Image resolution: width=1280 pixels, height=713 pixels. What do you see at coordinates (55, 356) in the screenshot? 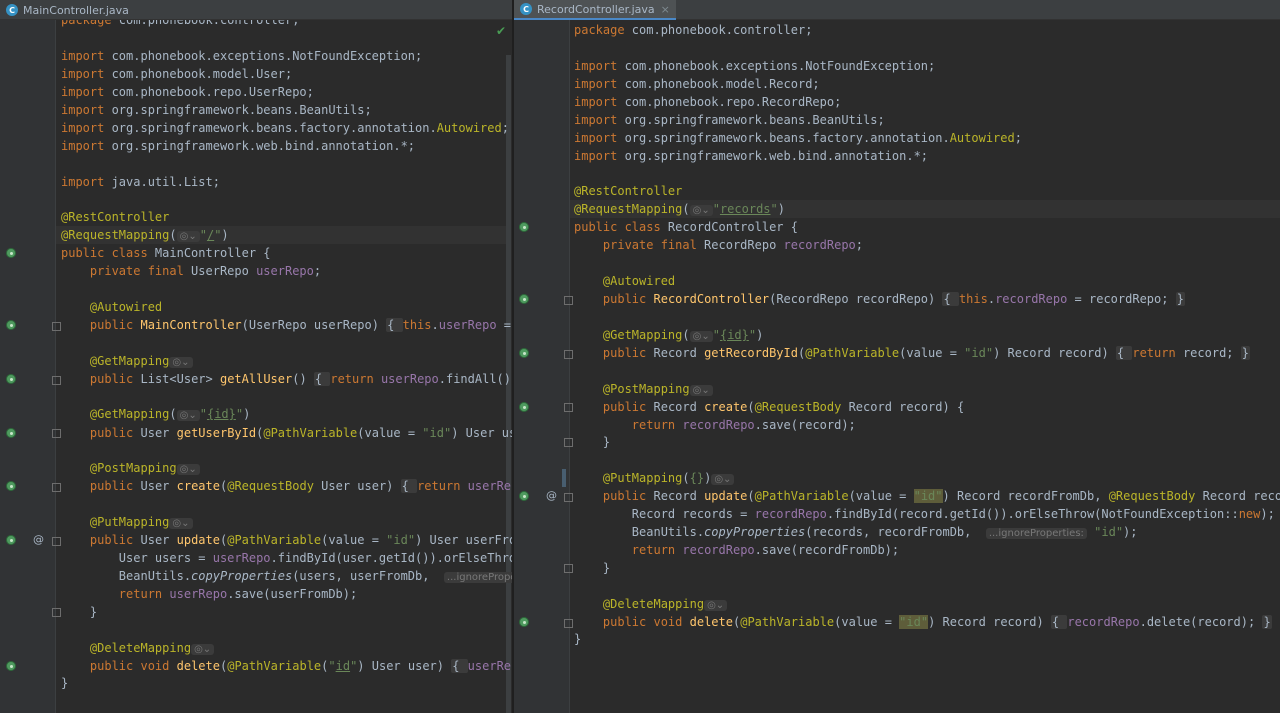
I see `left-gutter-separator` at bounding box center [55, 356].